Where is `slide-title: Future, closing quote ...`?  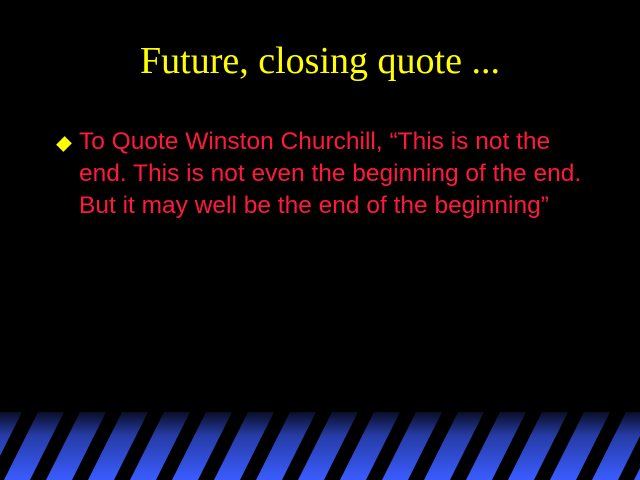
slide-title: Future, closing quote ... is located at coordinates (320, 61).